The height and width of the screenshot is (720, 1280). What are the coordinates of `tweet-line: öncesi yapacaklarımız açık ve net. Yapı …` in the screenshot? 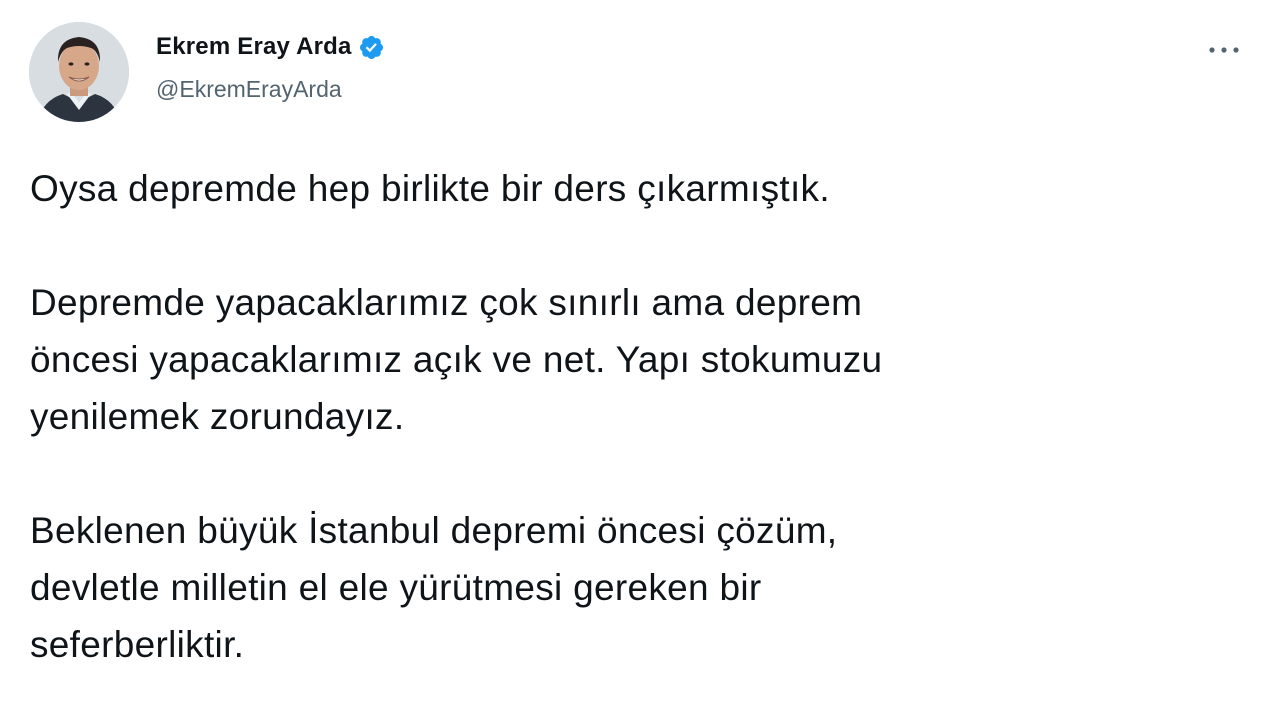 It's located at (456, 359).